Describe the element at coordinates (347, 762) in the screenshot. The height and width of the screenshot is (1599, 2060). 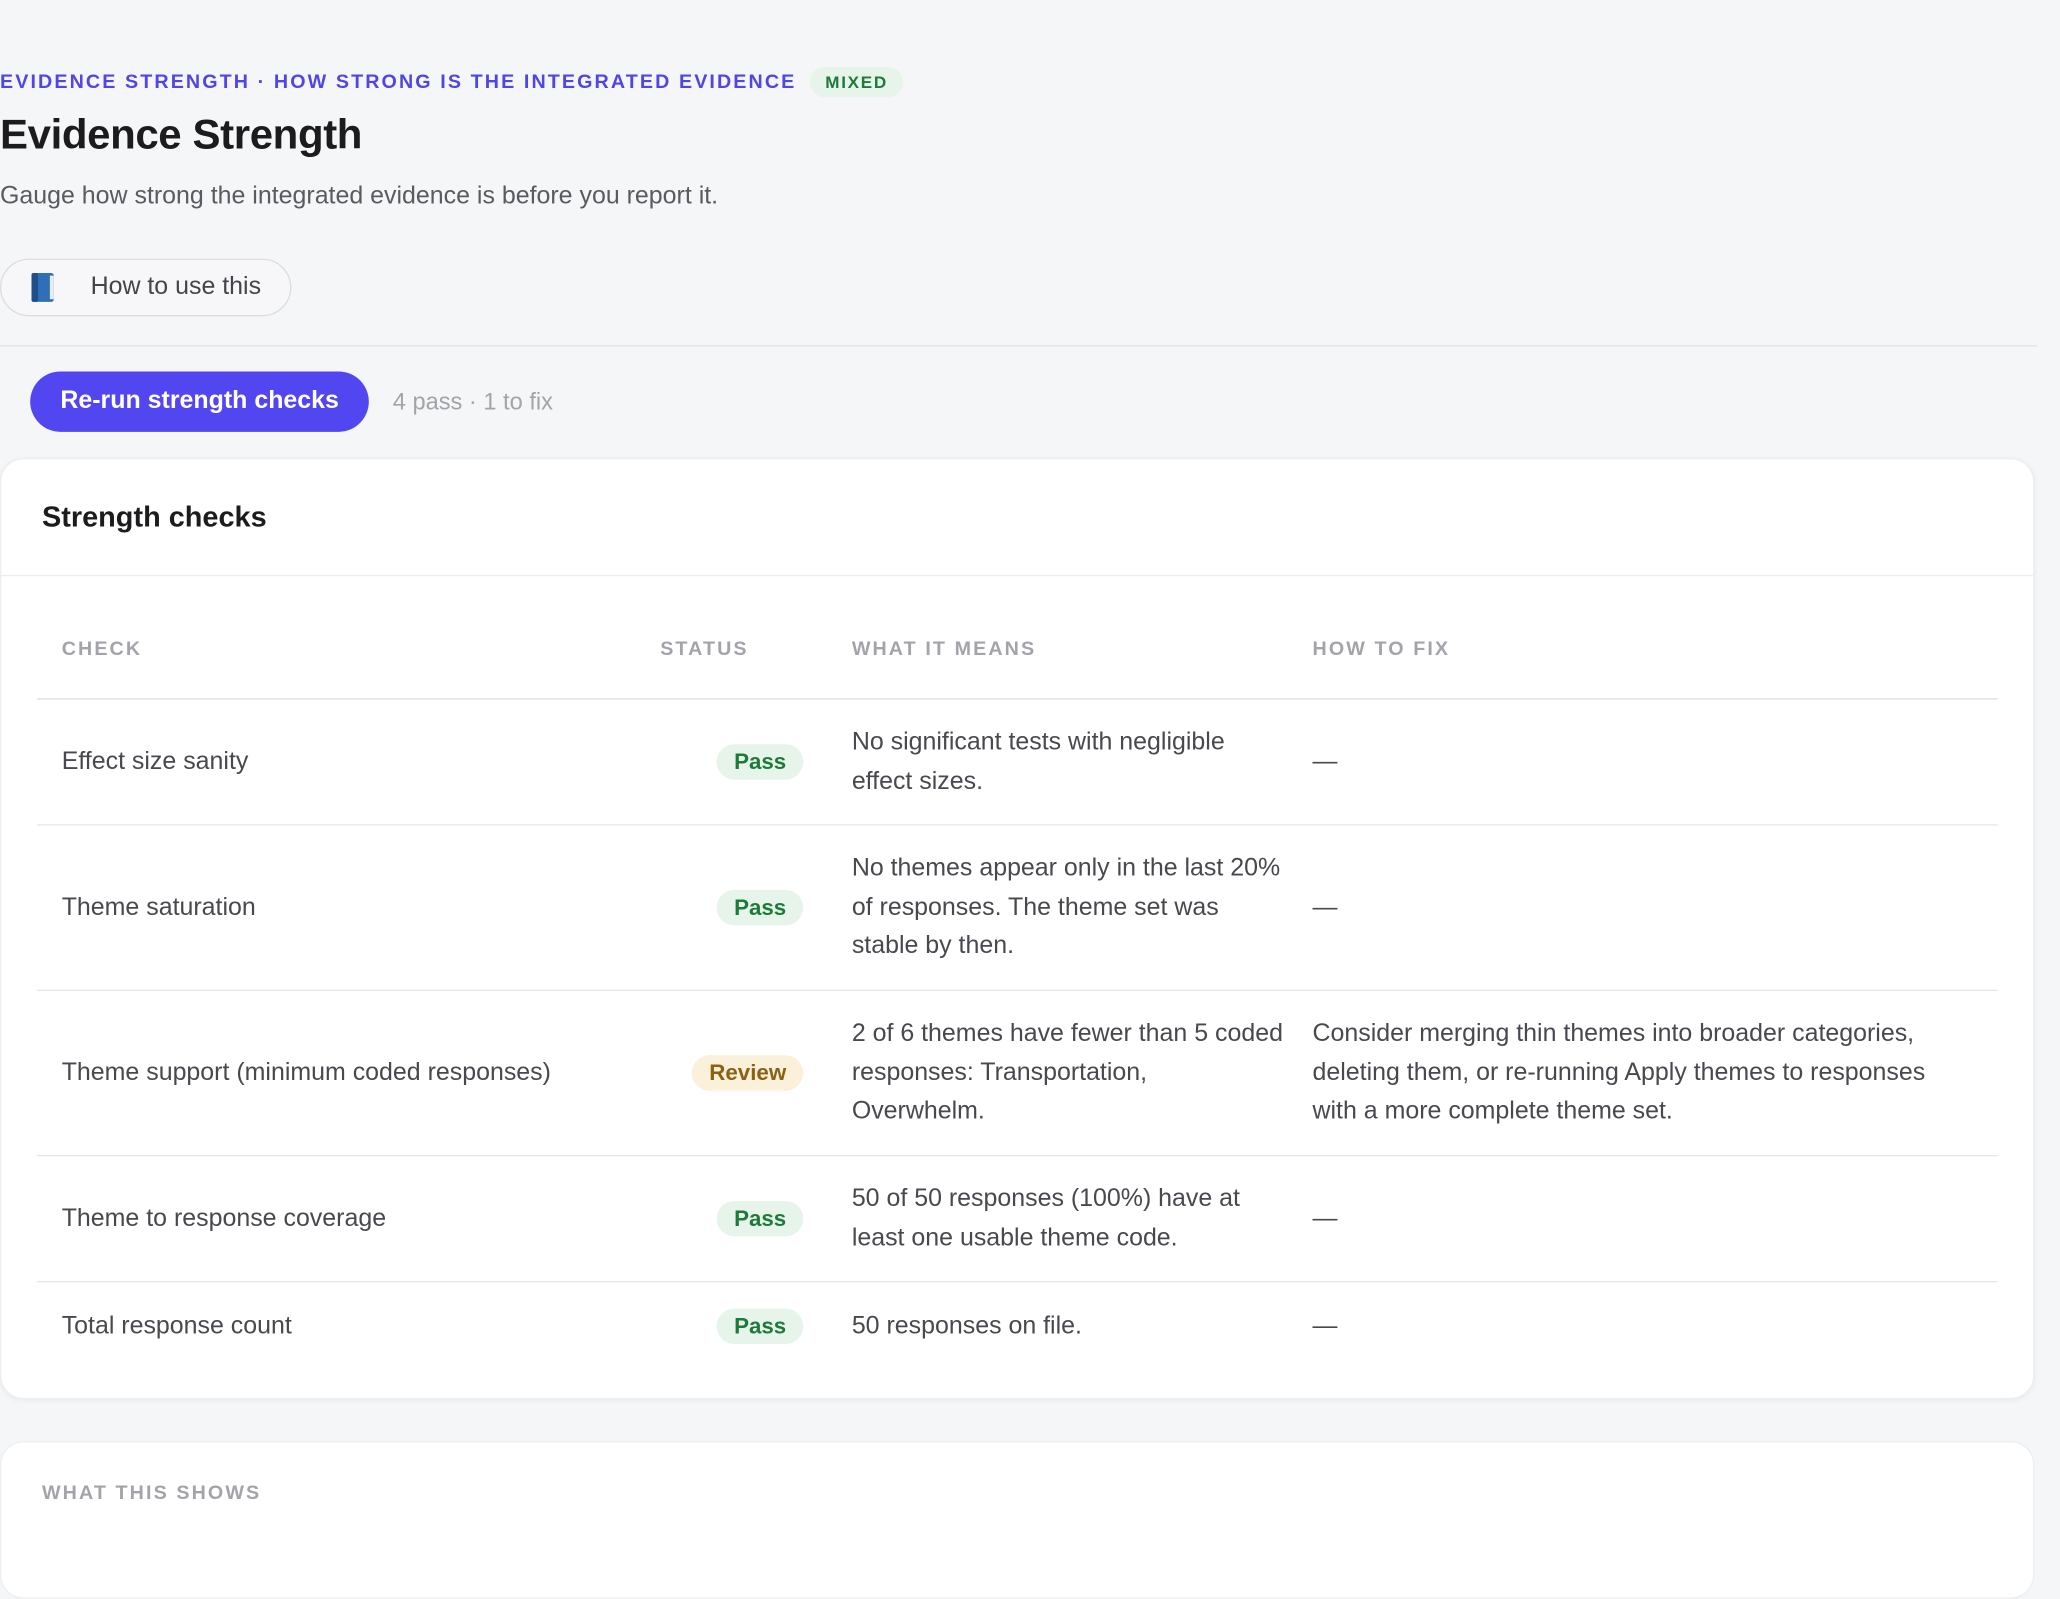
I see `check-name: Effect size sanity` at that location.